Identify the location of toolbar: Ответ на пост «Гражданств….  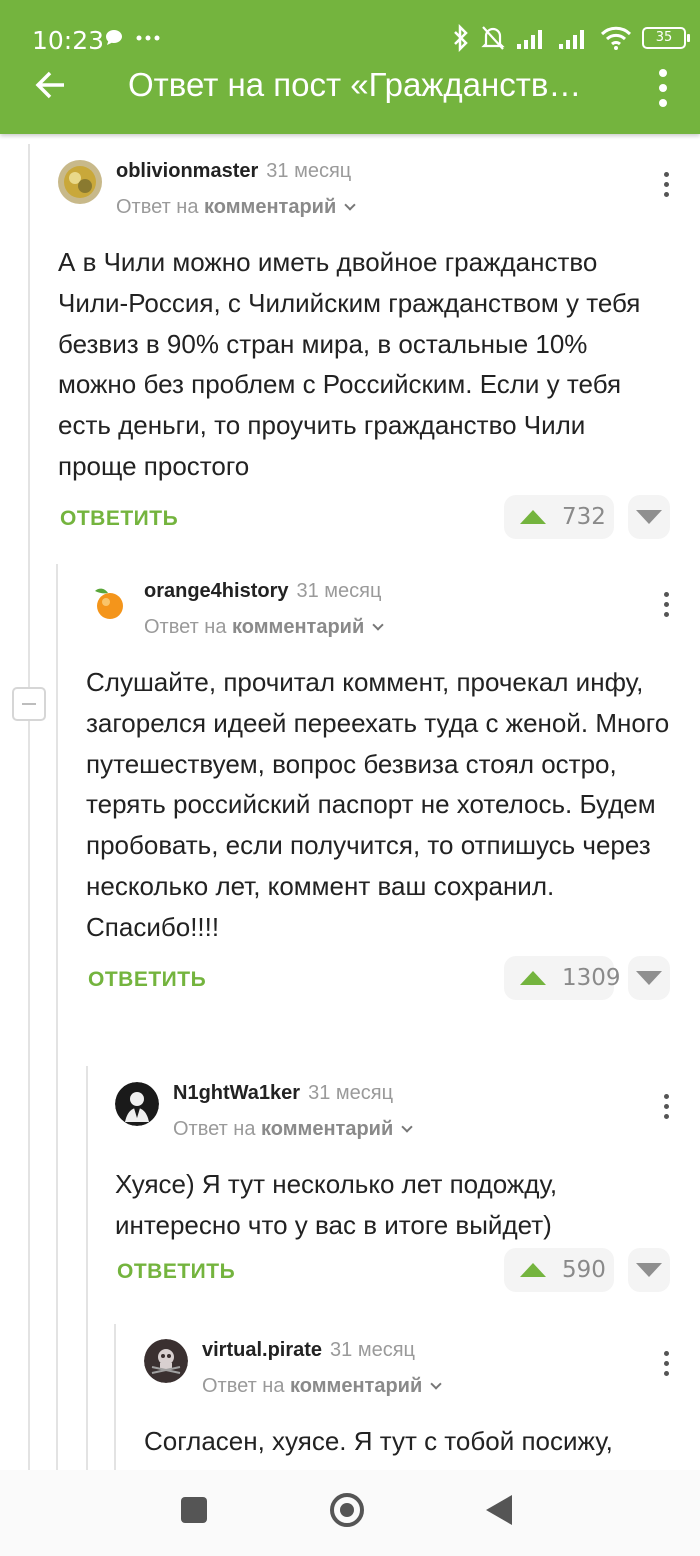
(350, 88).